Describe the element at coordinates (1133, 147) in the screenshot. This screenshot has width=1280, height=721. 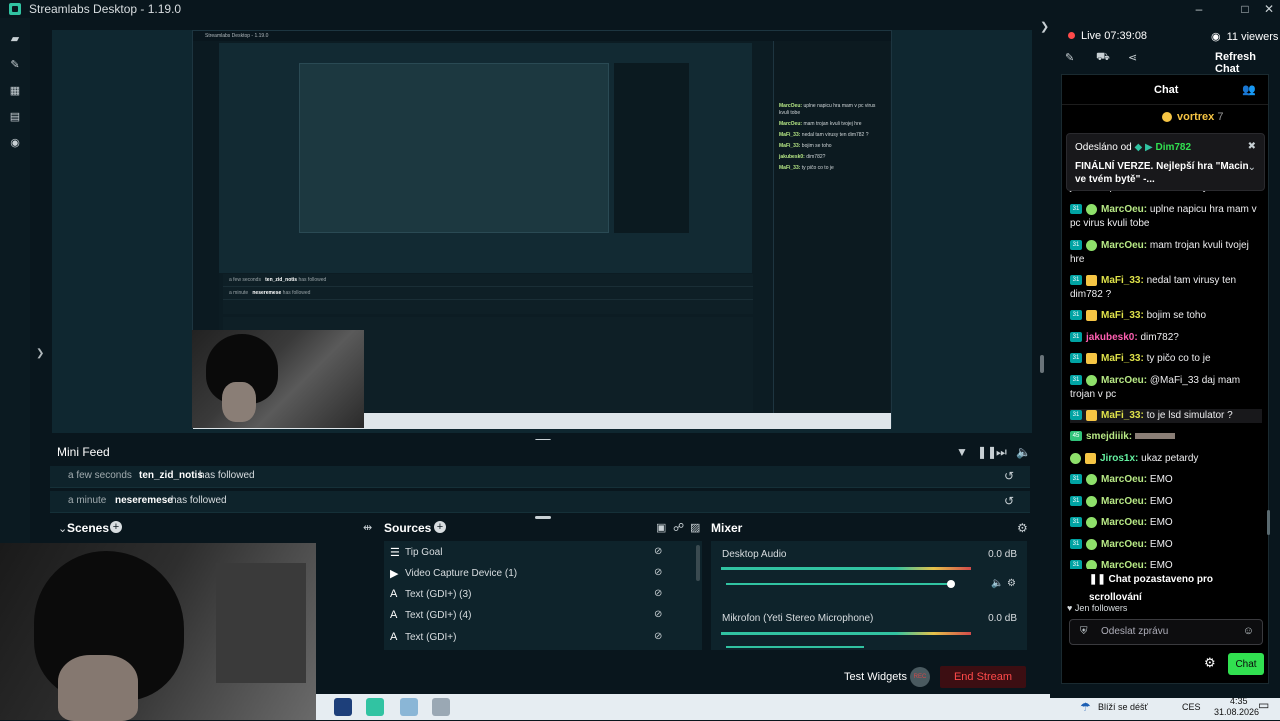
I see `pinned-header: Odesláno od ◆ ▶ Dim782` at that location.